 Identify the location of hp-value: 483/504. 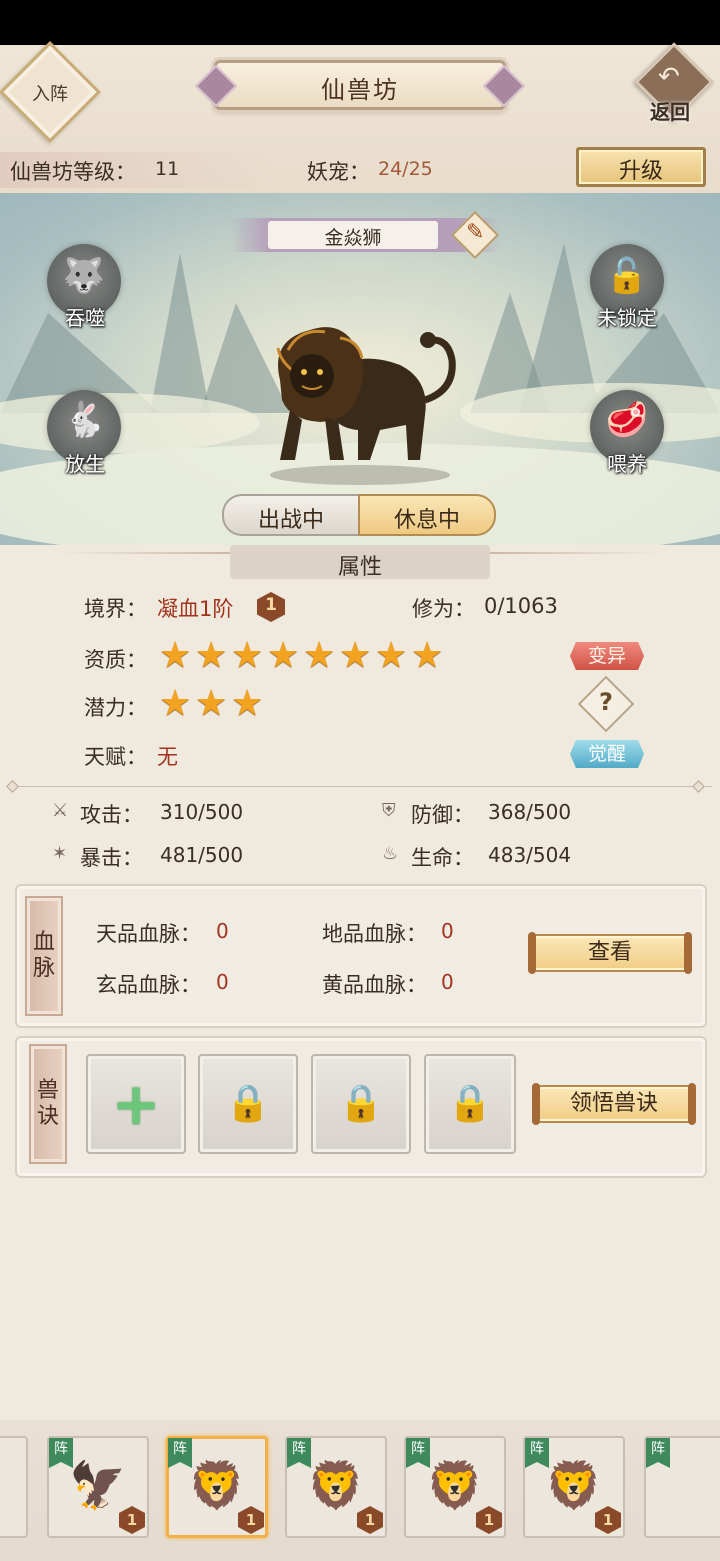
(530, 855).